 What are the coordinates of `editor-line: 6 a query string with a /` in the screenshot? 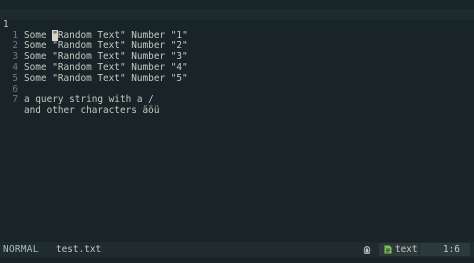 It's located at (237, 89).